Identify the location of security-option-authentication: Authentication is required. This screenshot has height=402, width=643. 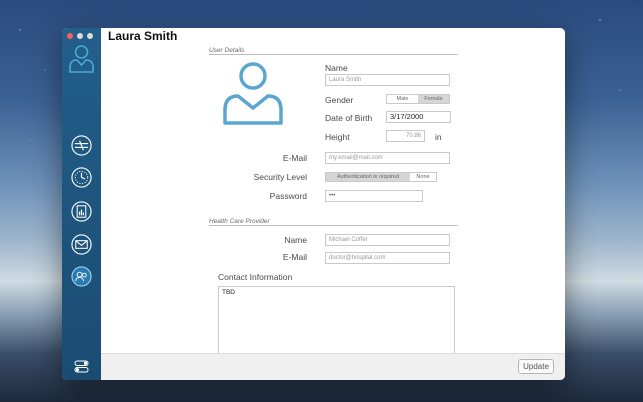
(368, 177).